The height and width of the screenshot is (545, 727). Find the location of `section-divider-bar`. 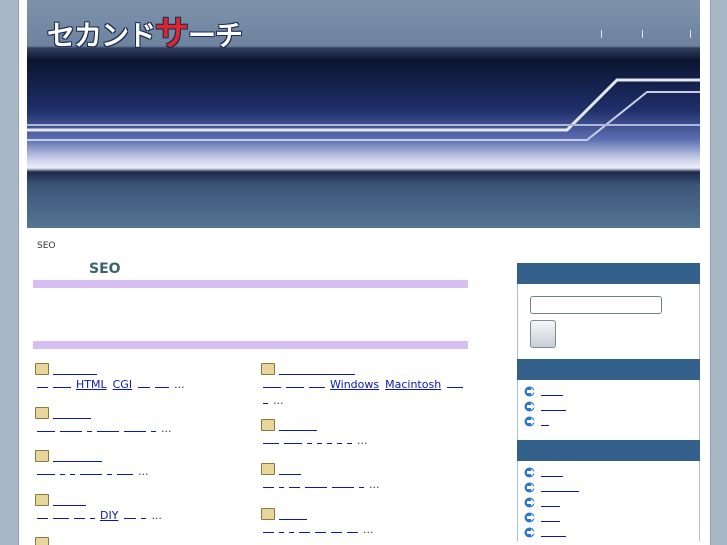

section-divider-bar is located at coordinates (250, 345).